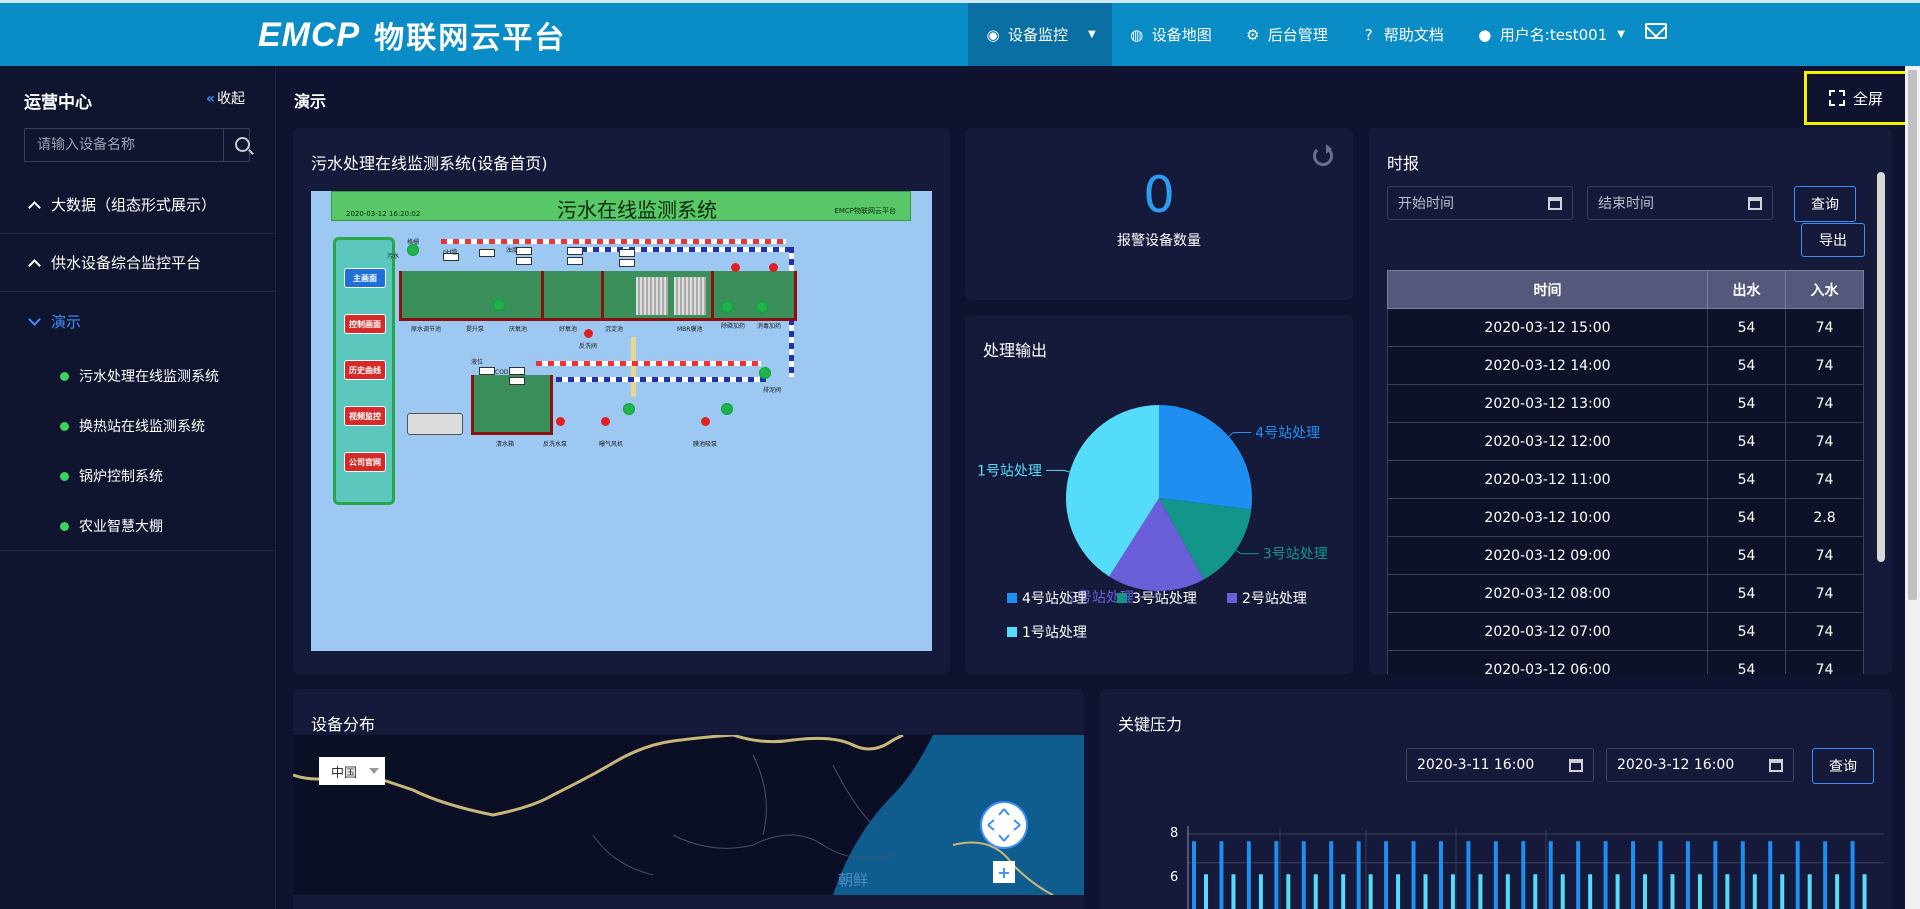 This screenshot has width=1920, height=909. I want to click on device-search-input, so click(124, 145).